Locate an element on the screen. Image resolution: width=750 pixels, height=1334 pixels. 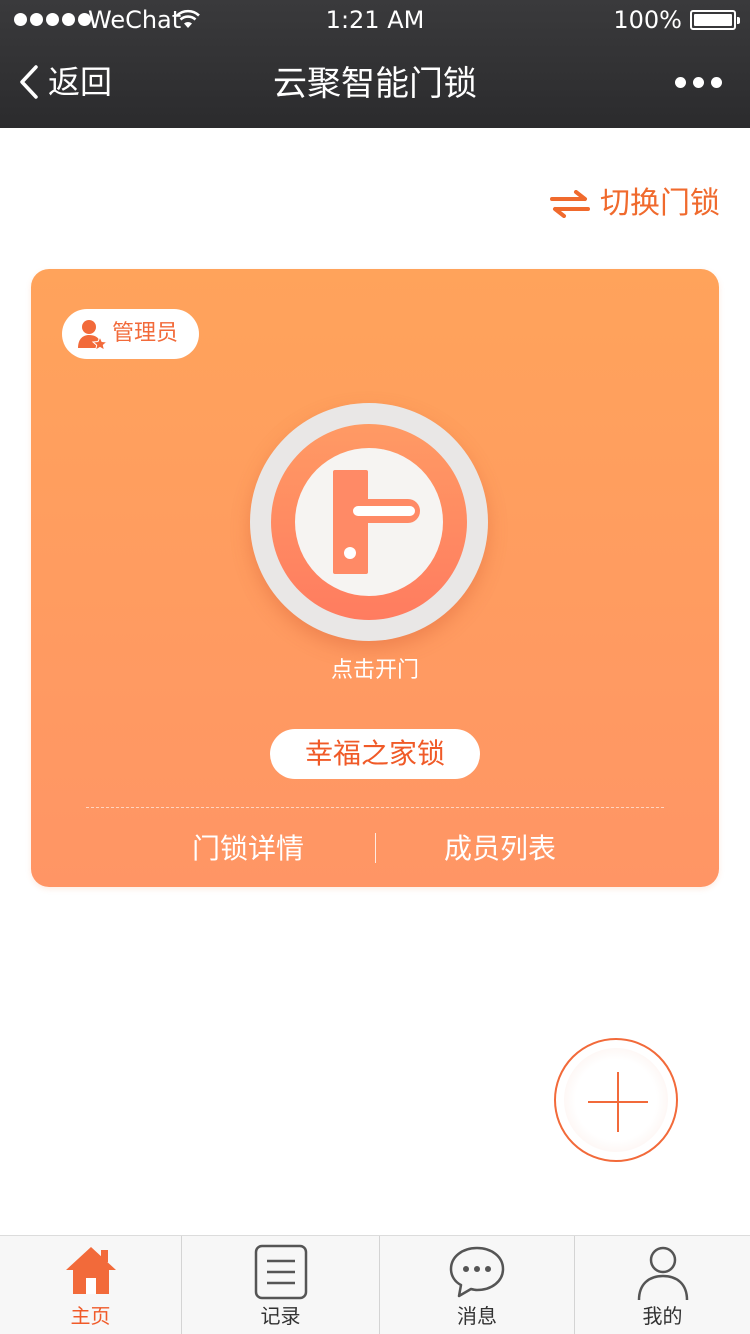
tab-home-label: 主页 is located at coordinates (90, 1316).